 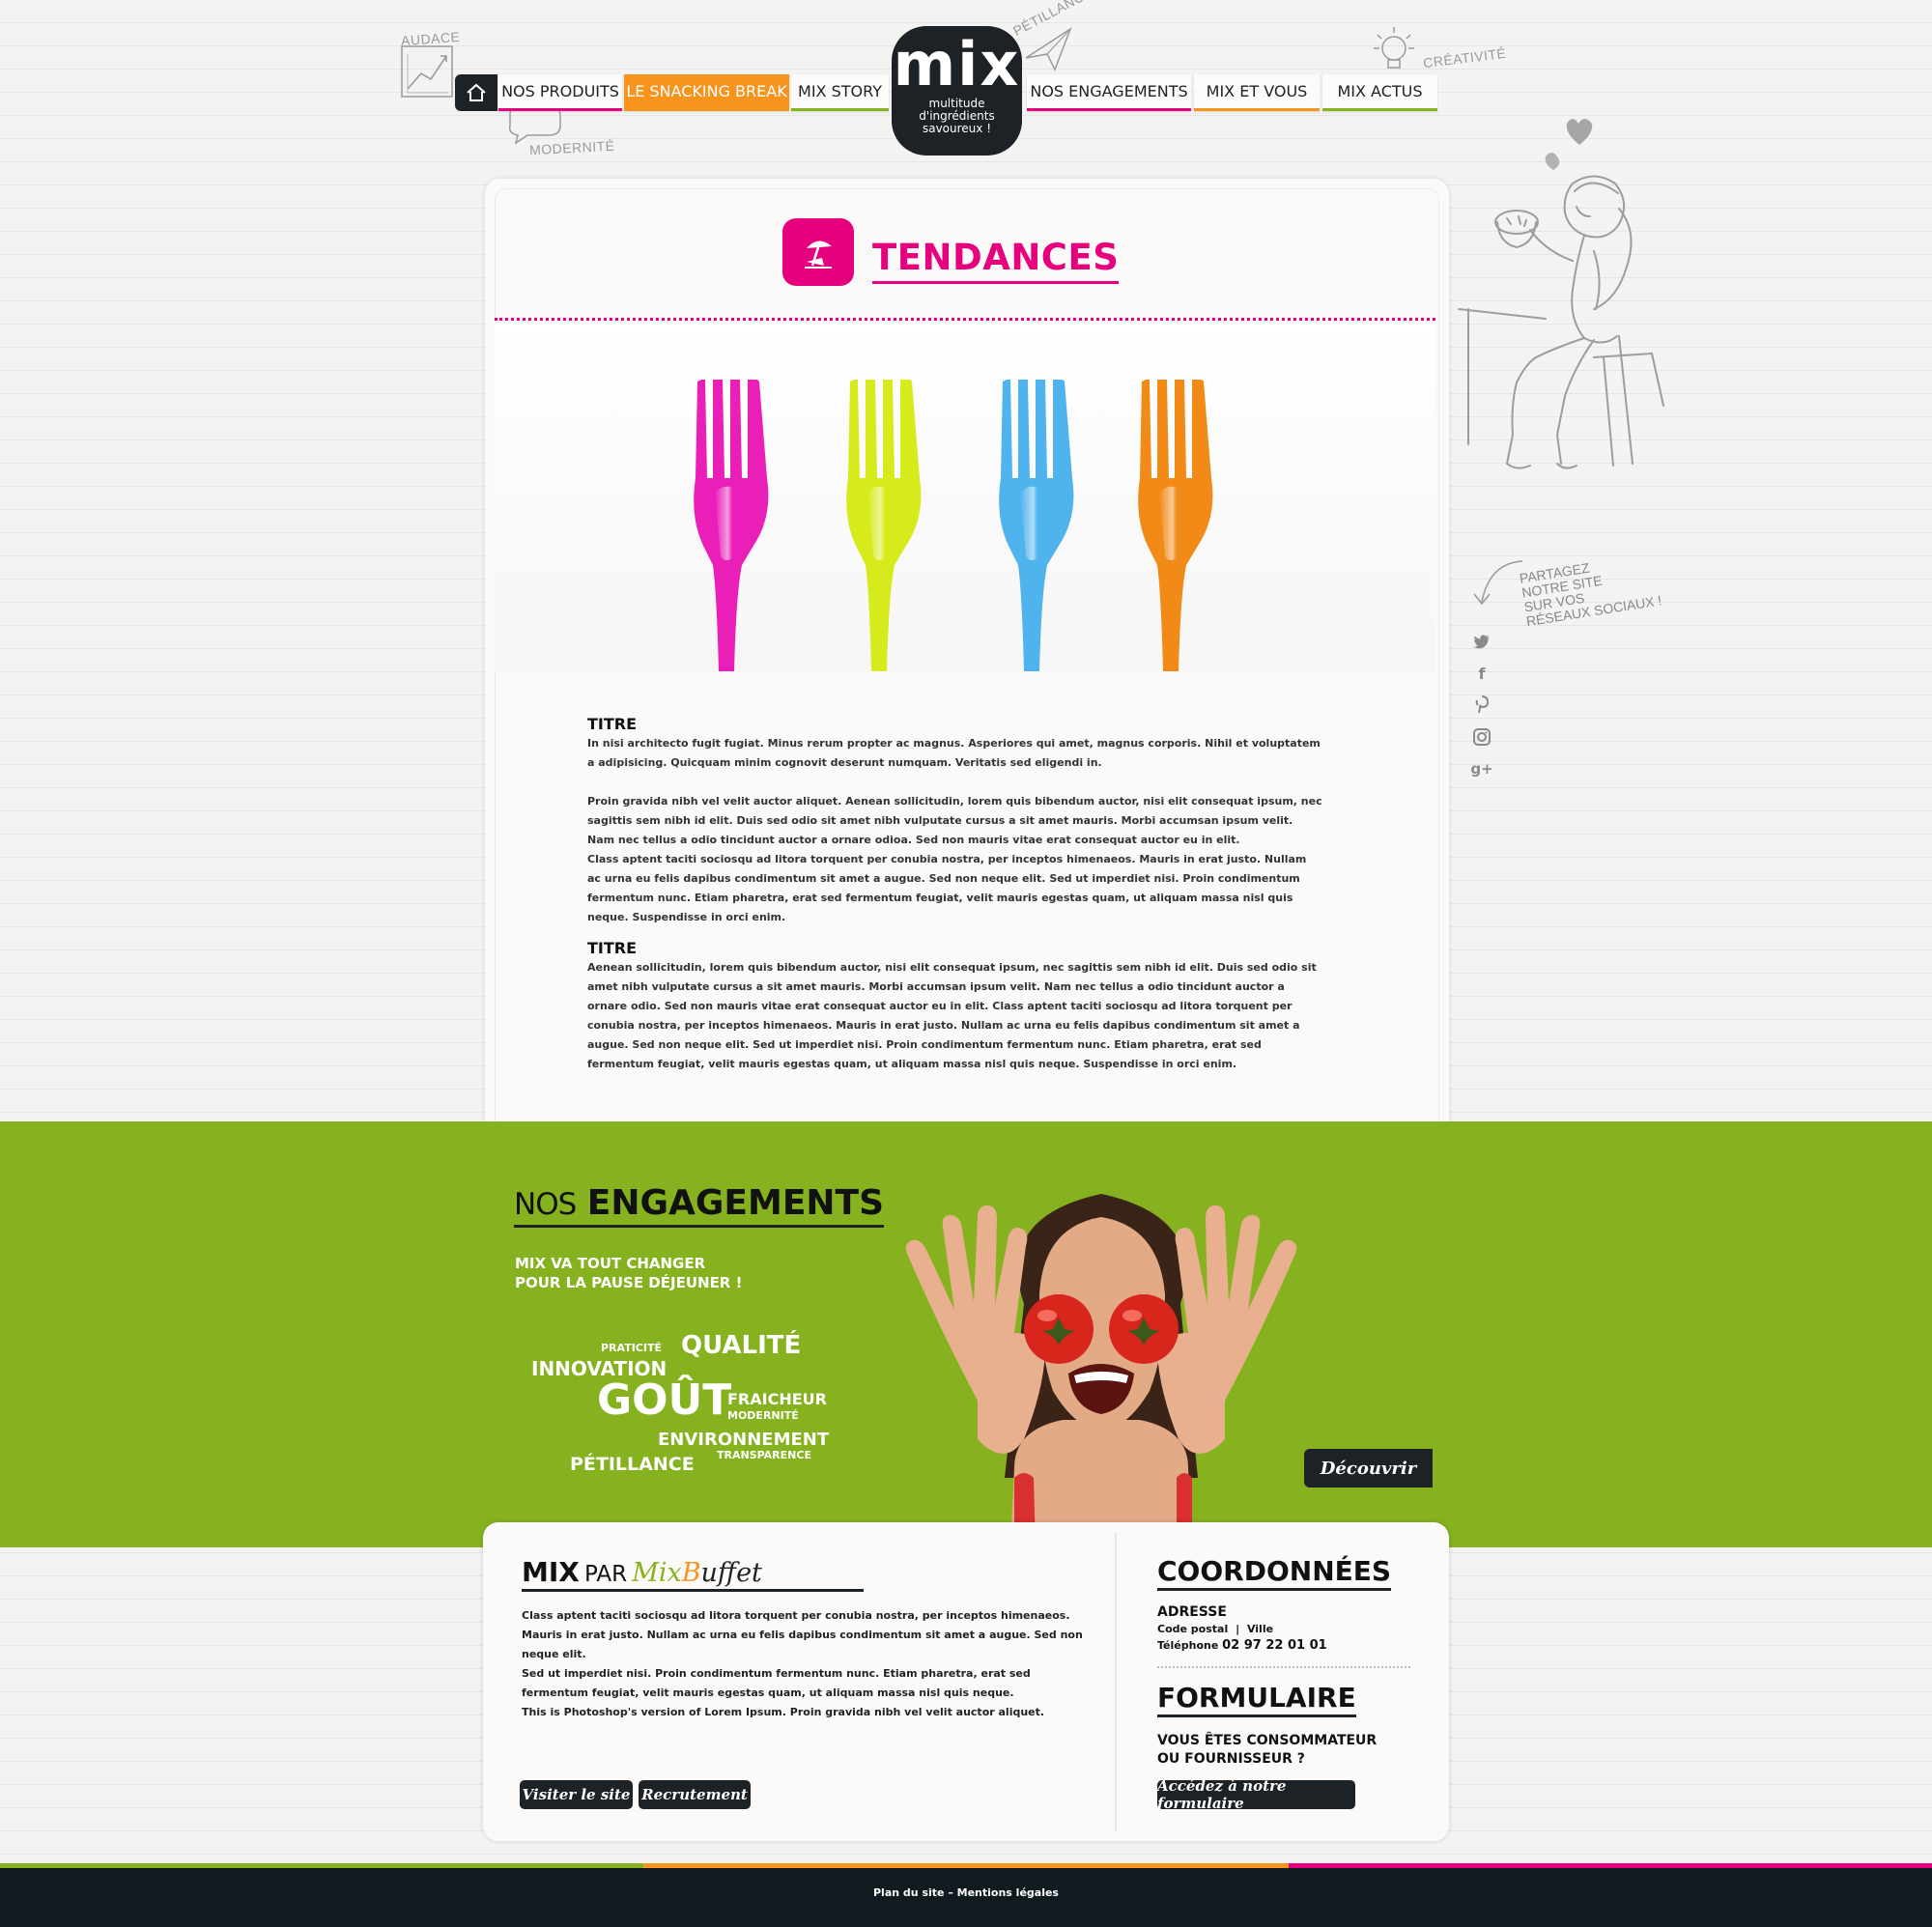 I want to click on woman-tomatoes-photo, so click(x=1101, y=1370).